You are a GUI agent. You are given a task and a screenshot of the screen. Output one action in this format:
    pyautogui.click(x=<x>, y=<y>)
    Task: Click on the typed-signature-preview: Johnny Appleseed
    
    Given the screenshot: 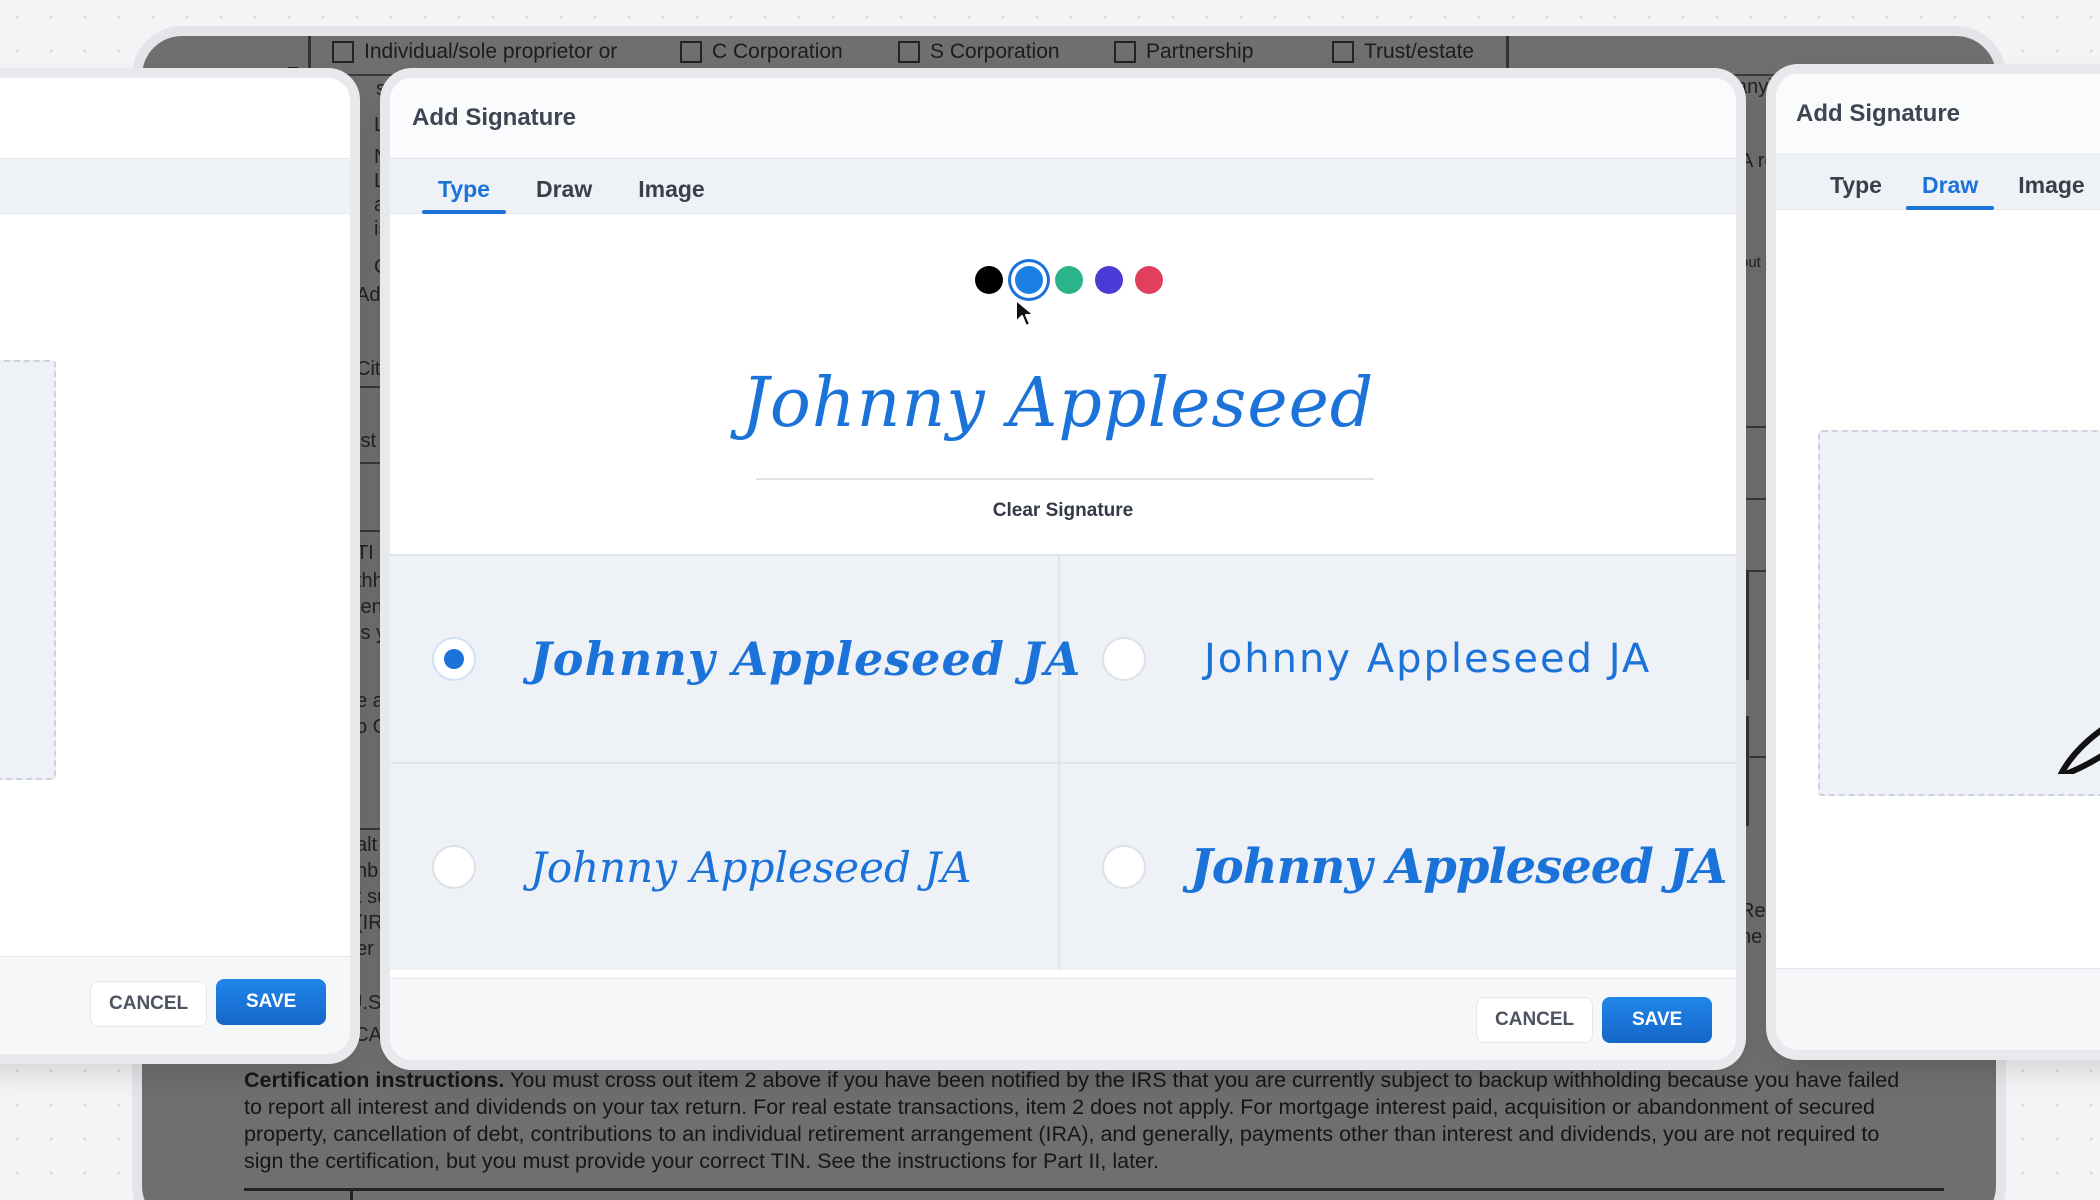 What is the action you would take?
    pyautogui.click(x=1058, y=403)
    